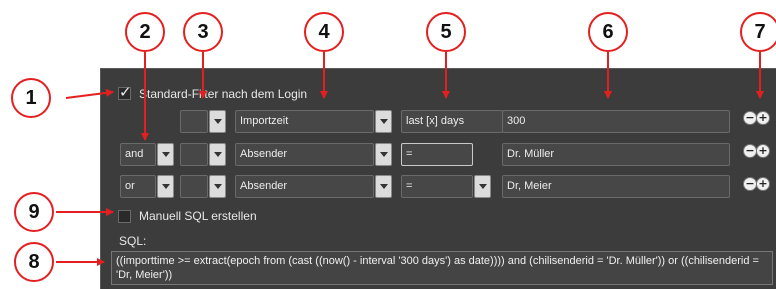 The width and height of the screenshot is (776, 289). Describe the element at coordinates (203, 32) in the screenshot. I see `callout-3: 3` at that location.